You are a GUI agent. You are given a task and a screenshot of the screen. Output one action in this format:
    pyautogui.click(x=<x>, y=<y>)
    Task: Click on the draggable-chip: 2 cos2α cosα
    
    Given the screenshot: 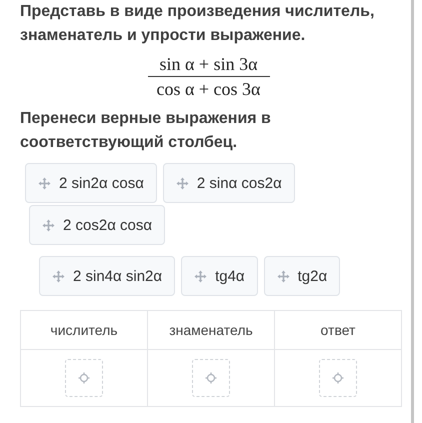 What is the action you would take?
    pyautogui.click(x=97, y=225)
    